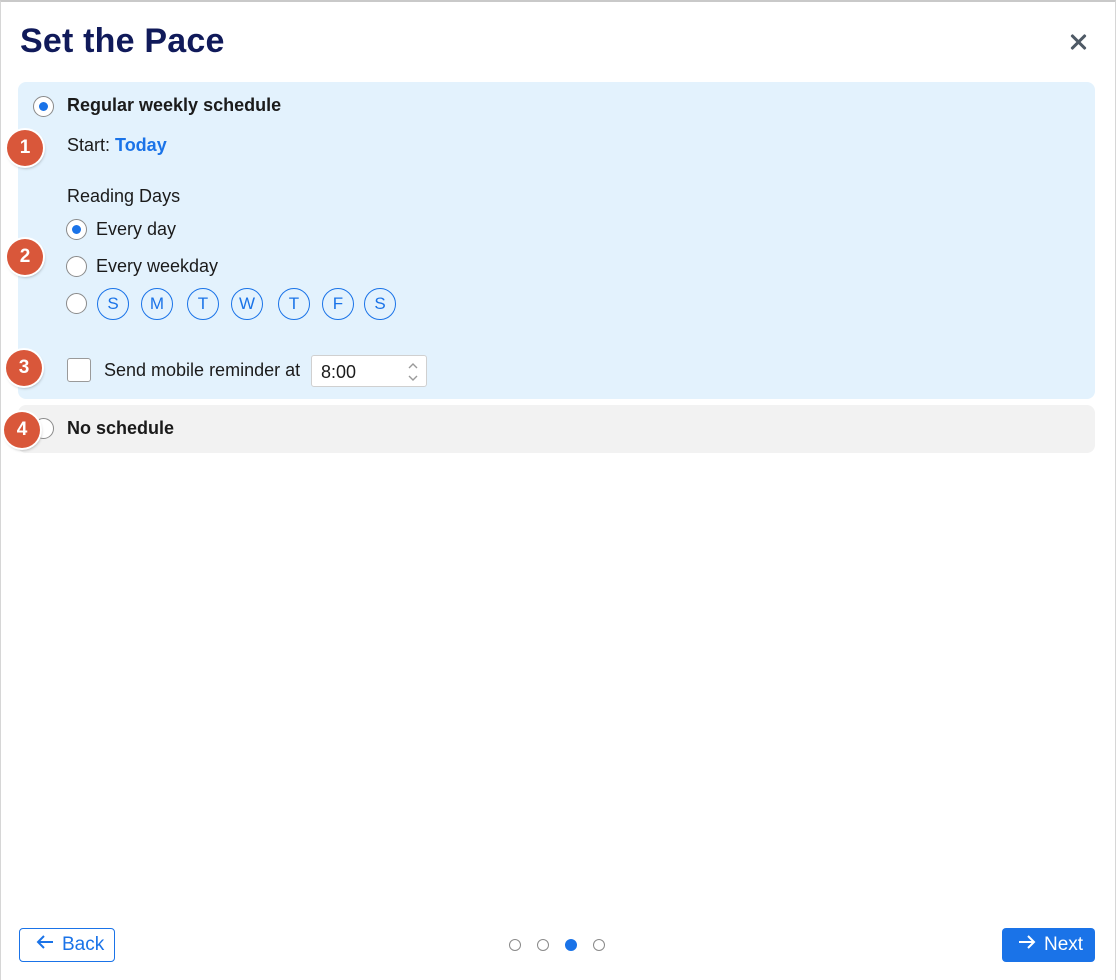  Describe the element at coordinates (113, 304) in the screenshot. I see `day-sunday-button: S` at that location.